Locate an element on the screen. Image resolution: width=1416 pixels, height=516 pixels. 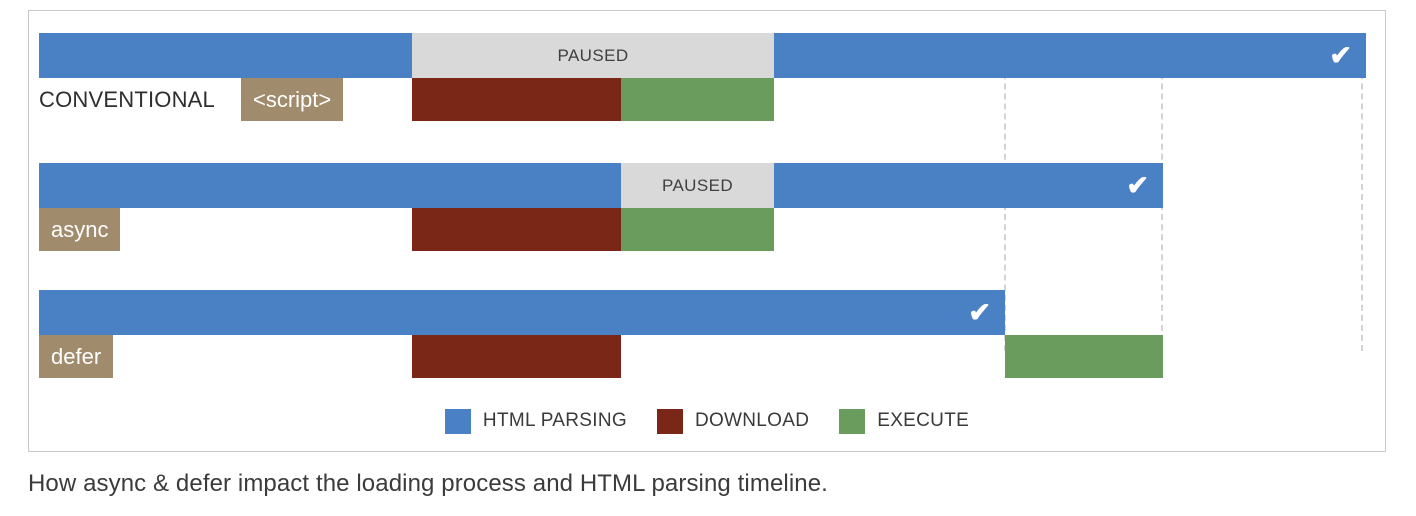
legend-item-html-parsing: HTML PARSING is located at coordinates (535, 421).